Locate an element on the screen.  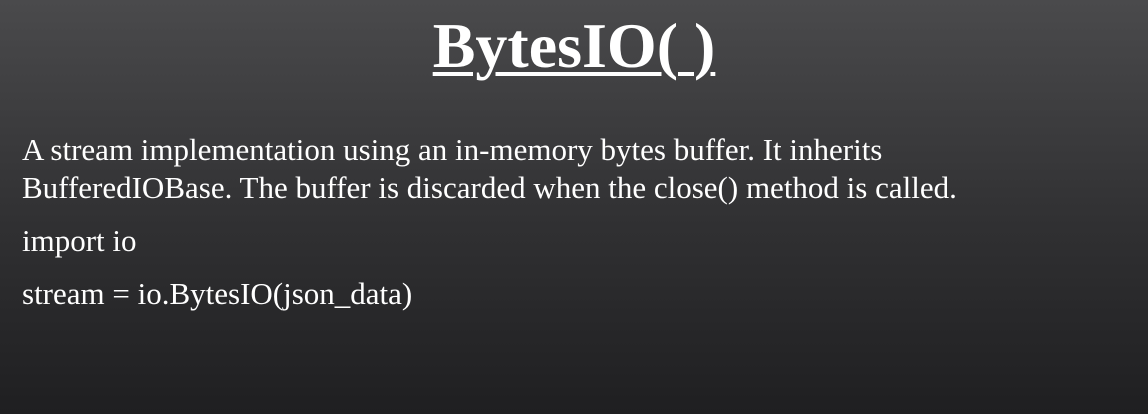
slide-title-text: BytesIO( ) is located at coordinates (574, 45).